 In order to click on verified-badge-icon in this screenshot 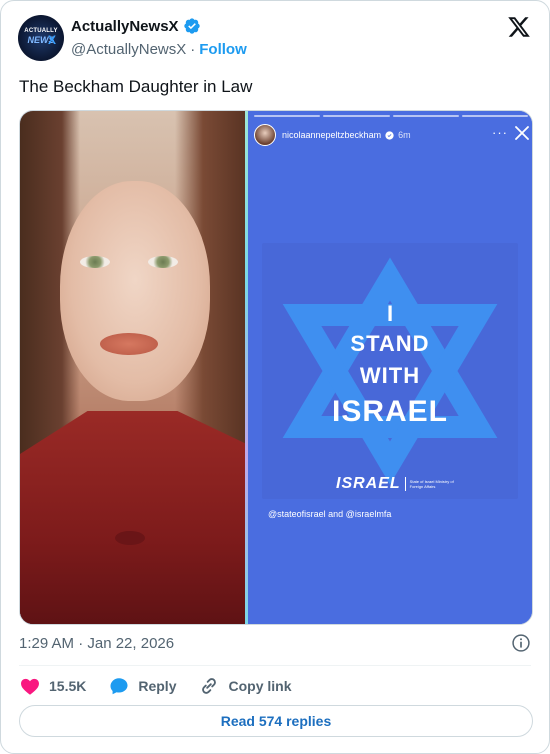, I will do `click(191, 26)`.